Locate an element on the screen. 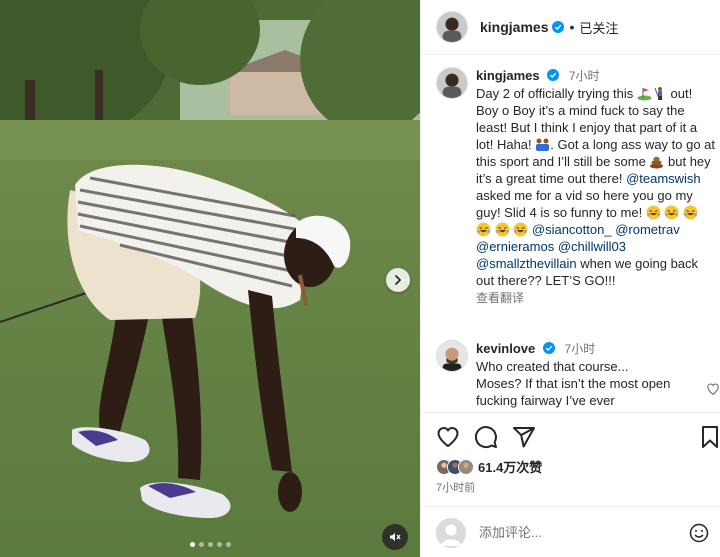 The width and height of the screenshot is (720, 557). caption-text-segment: Day 2 of officially trying this is located at coordinates (556, 93).